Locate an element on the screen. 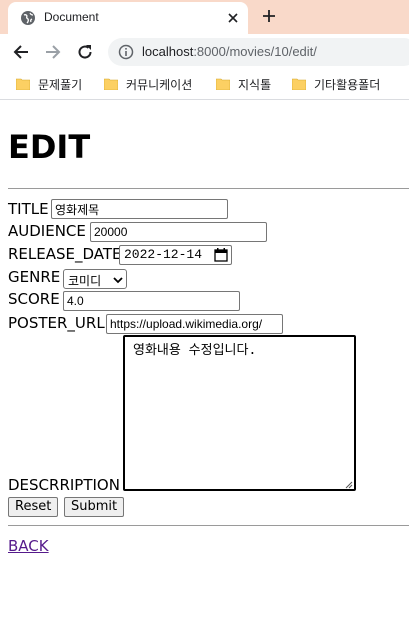 The image size is (409, 631). release-date-input: 2022-12-14 is located at coordinates (175, 255).